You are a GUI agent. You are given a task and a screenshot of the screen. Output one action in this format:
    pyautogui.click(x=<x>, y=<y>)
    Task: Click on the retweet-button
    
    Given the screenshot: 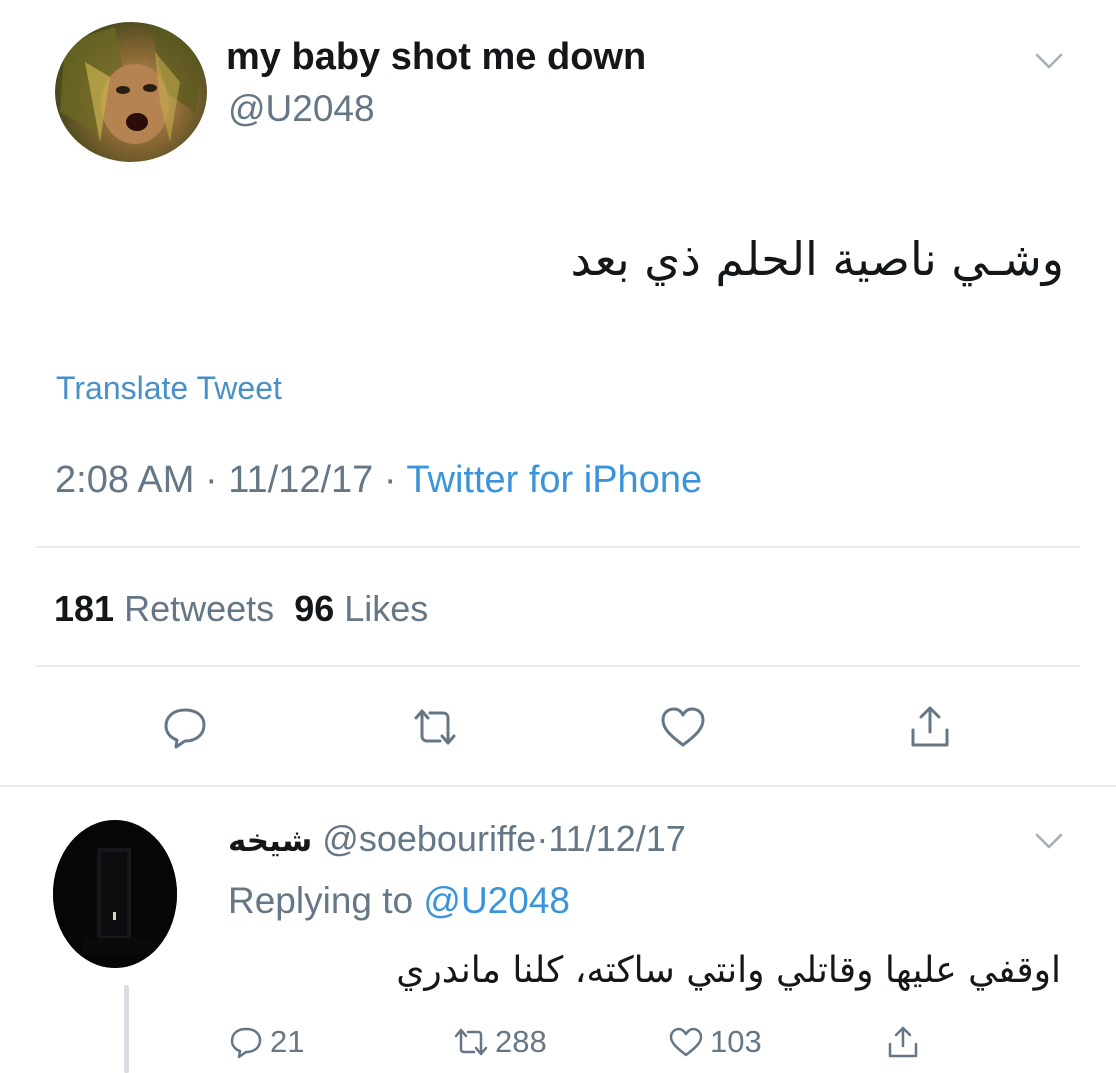 What is the action you would take?
    pyautogui.click(x=435, y=727)
    